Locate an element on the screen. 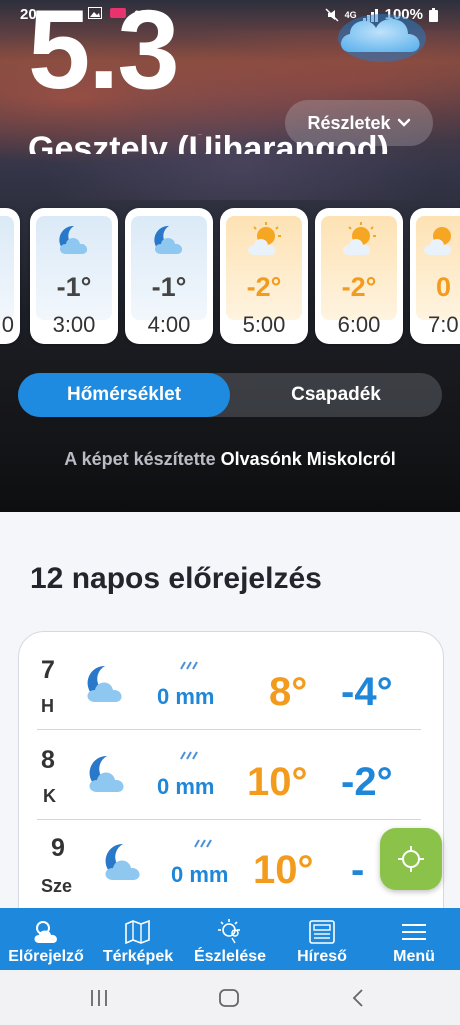 Image resolution: width=460 pixels, height=1025 pixels. hour-card: -2° 5:00 is located at coordinates (264, 276).